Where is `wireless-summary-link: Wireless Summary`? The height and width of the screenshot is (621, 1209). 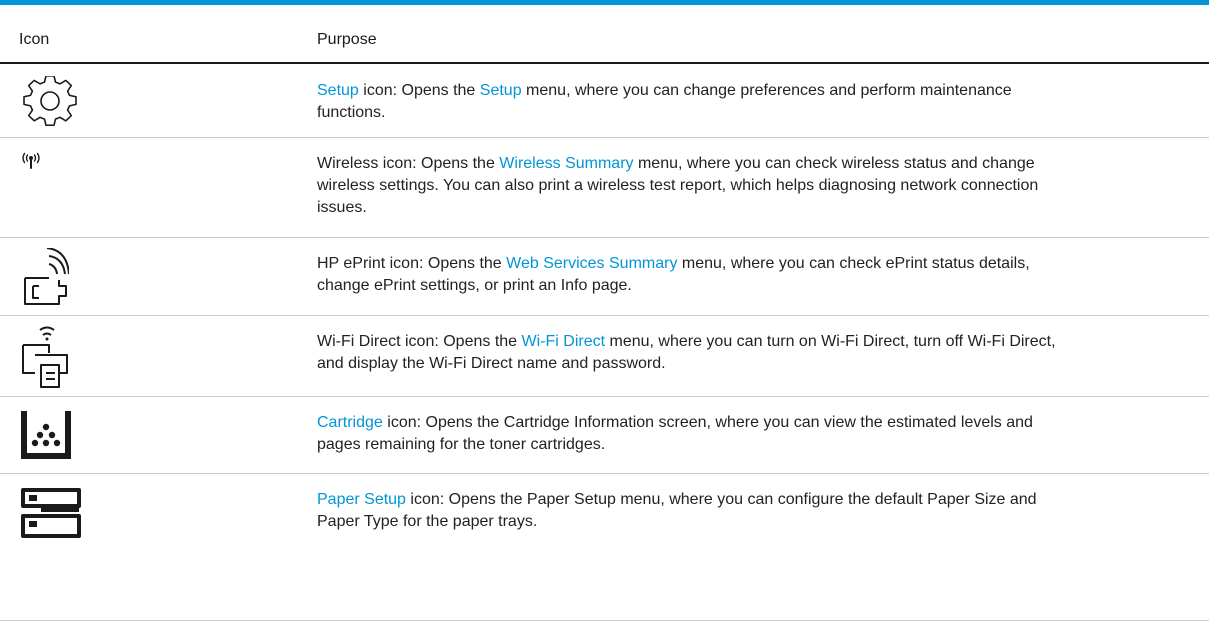
wireless-summary-link: Wireless Summary is located at coordinates (566, 163).